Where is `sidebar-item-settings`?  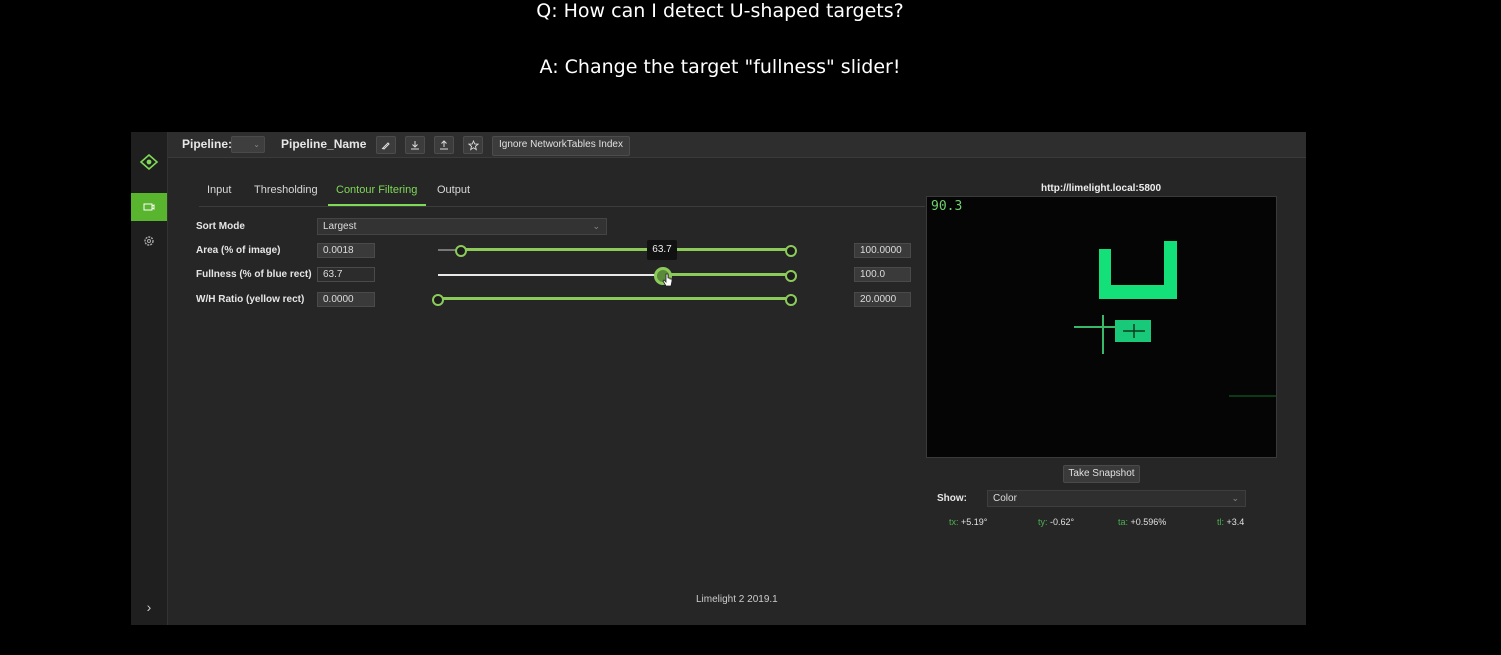
sidebar-item-settings is located at coordinates (149, 241).